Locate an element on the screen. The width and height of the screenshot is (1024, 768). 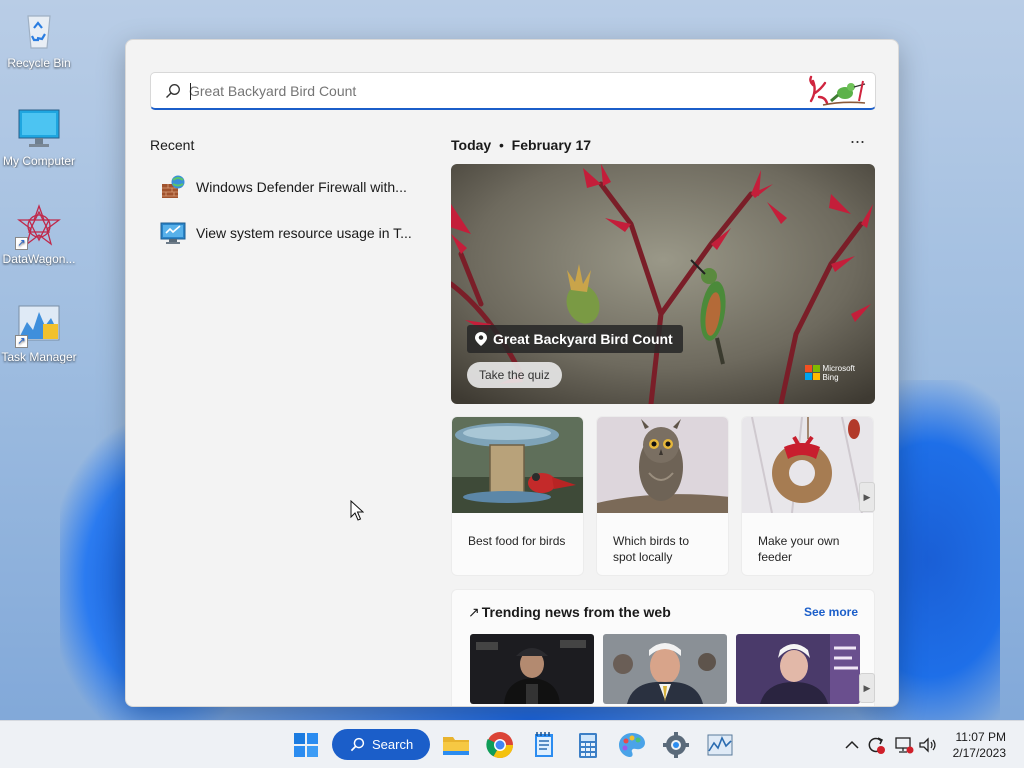
paint-icon is located at coordinates (632, 745).